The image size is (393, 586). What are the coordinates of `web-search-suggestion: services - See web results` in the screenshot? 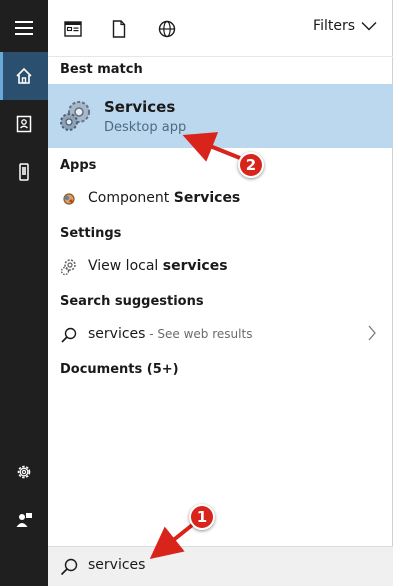 It's located at (220, 335).